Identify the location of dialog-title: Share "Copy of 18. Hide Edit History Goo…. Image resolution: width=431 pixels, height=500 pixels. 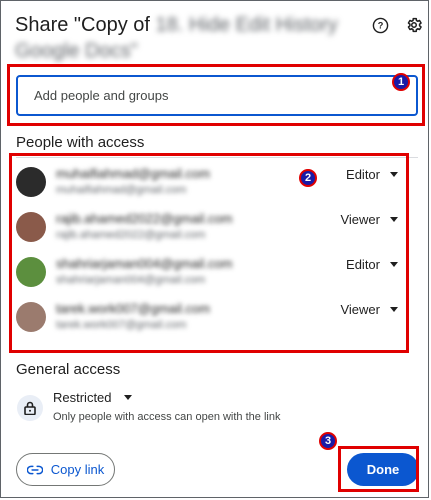
(185, 38).